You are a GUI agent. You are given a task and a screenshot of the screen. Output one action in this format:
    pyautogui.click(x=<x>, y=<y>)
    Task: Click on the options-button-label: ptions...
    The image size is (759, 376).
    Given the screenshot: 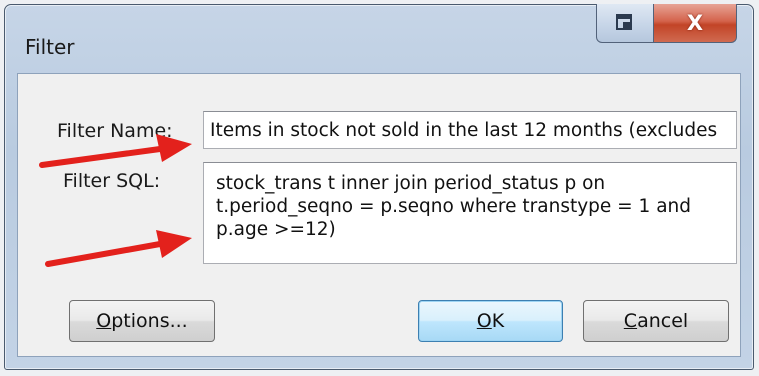 What is the action you would take?
    pyautogui.click(x=149, y=321)
    